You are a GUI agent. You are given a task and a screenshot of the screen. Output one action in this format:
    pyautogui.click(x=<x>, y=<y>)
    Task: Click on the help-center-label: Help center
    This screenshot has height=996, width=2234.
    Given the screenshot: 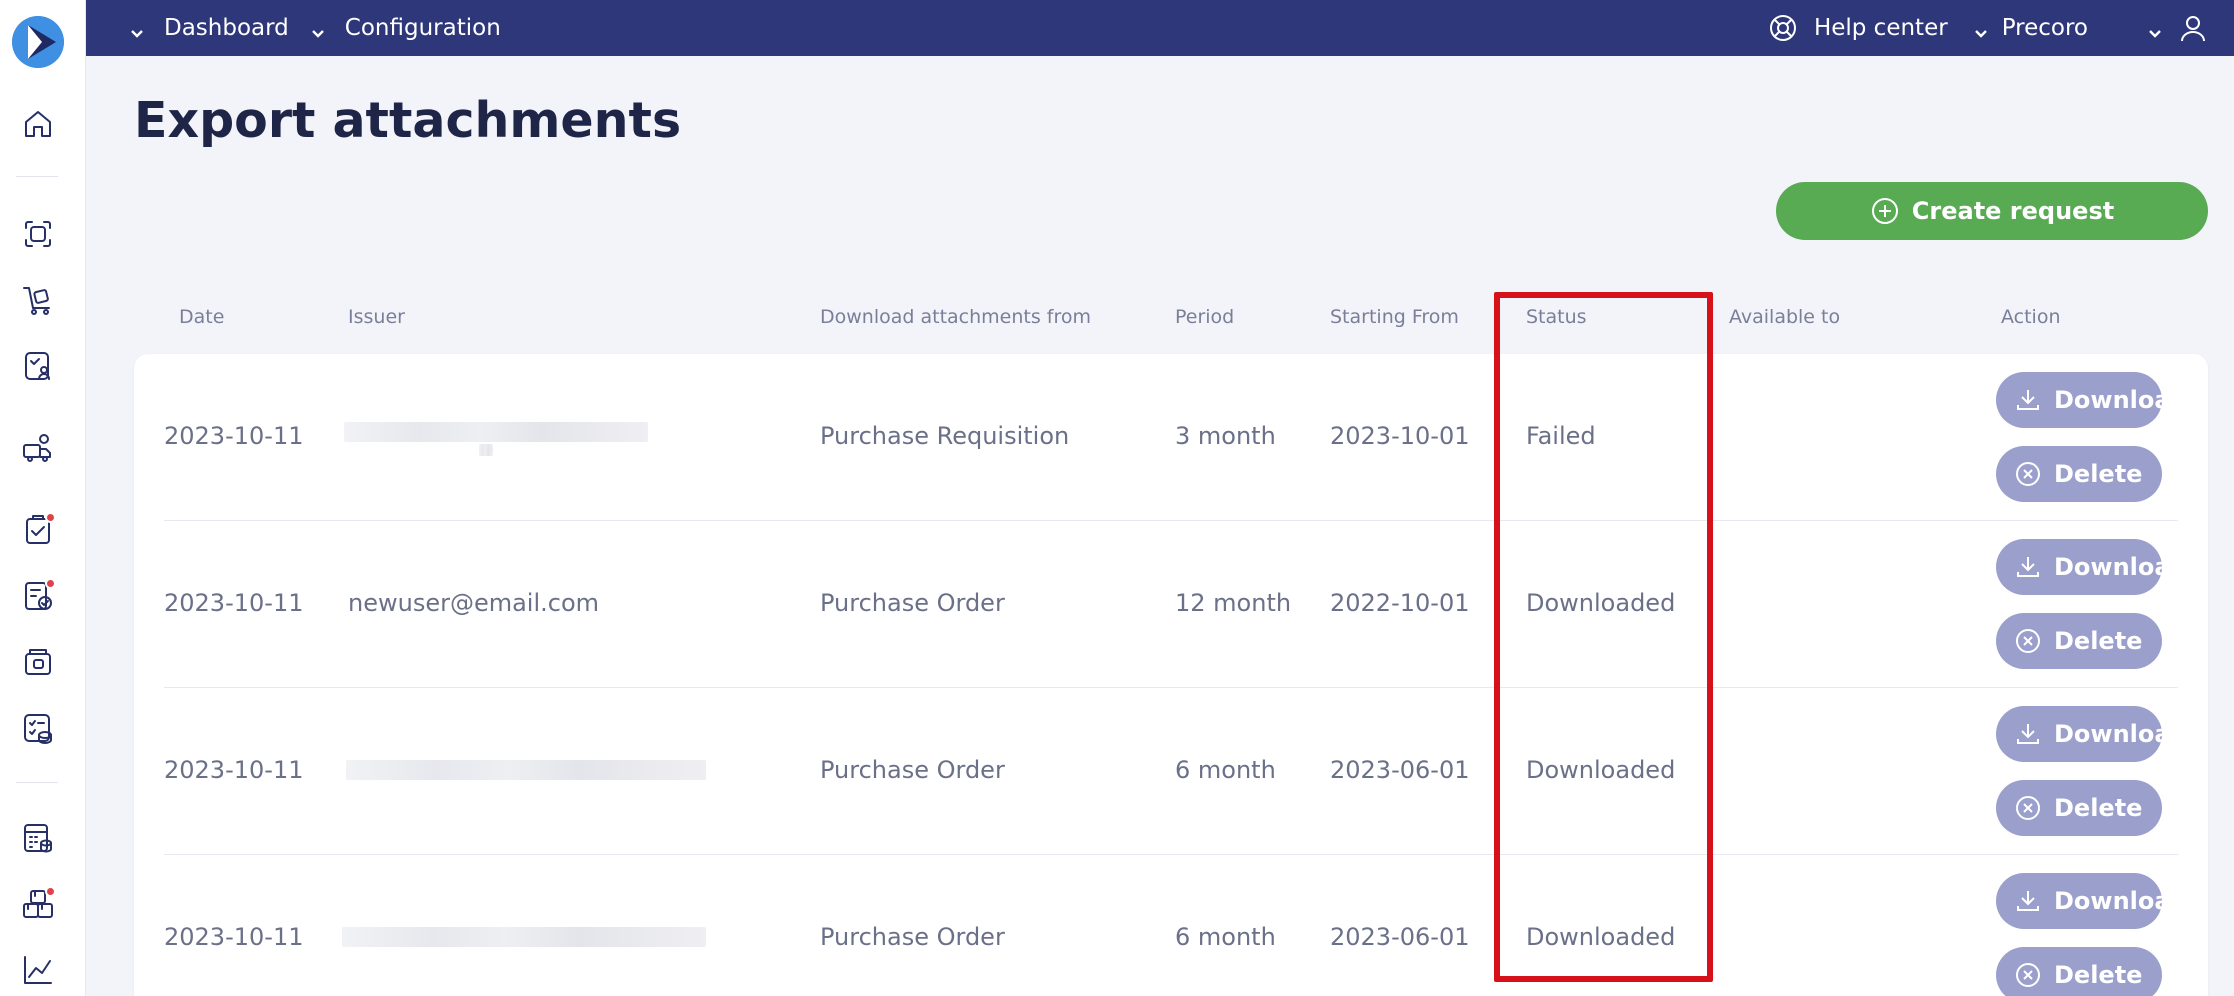 What is the action you would take?
    pyautogui.click(x=1880, y=28)
    